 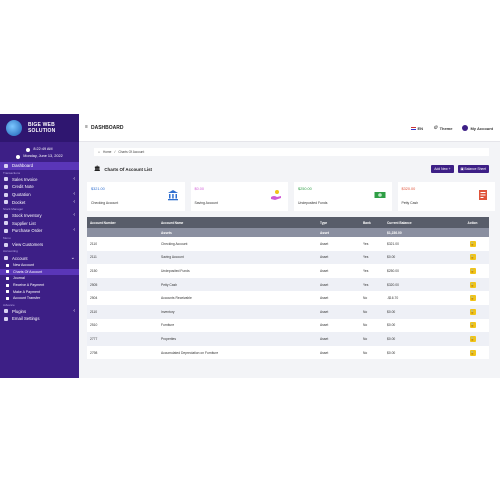 What do you see at coordinates (39, 298) in the screenshot?
I see `sidebar-subitem: Account Transfer` at bounding box center [39, 298].